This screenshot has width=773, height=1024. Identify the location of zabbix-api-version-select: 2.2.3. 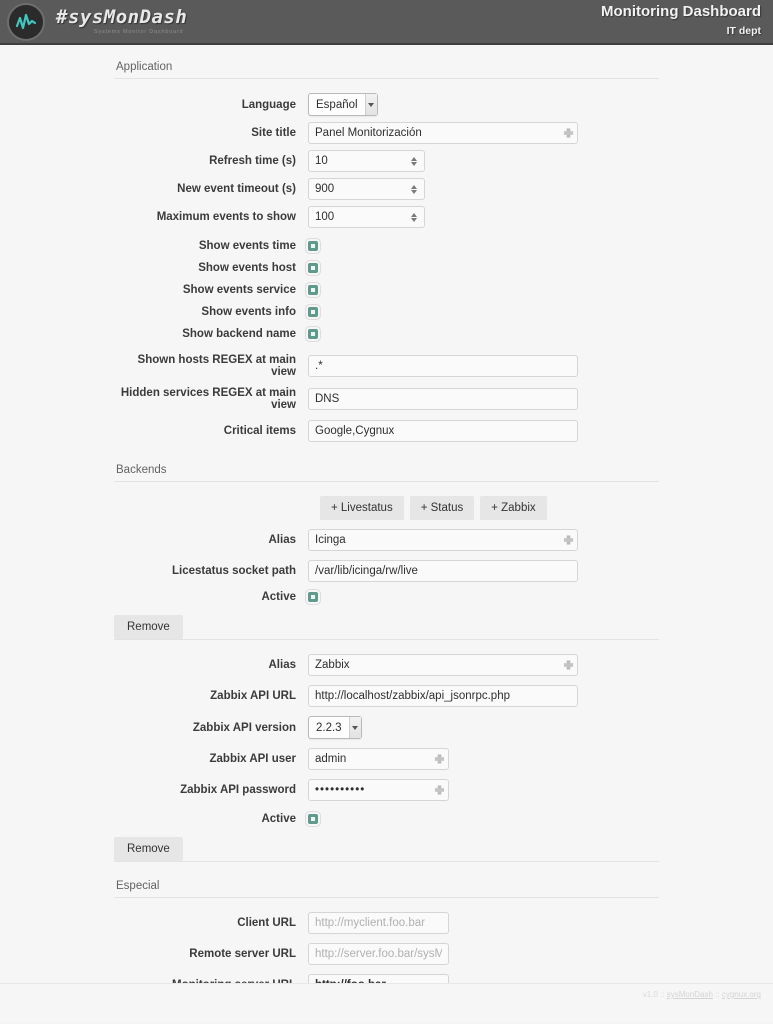
(335, 727).